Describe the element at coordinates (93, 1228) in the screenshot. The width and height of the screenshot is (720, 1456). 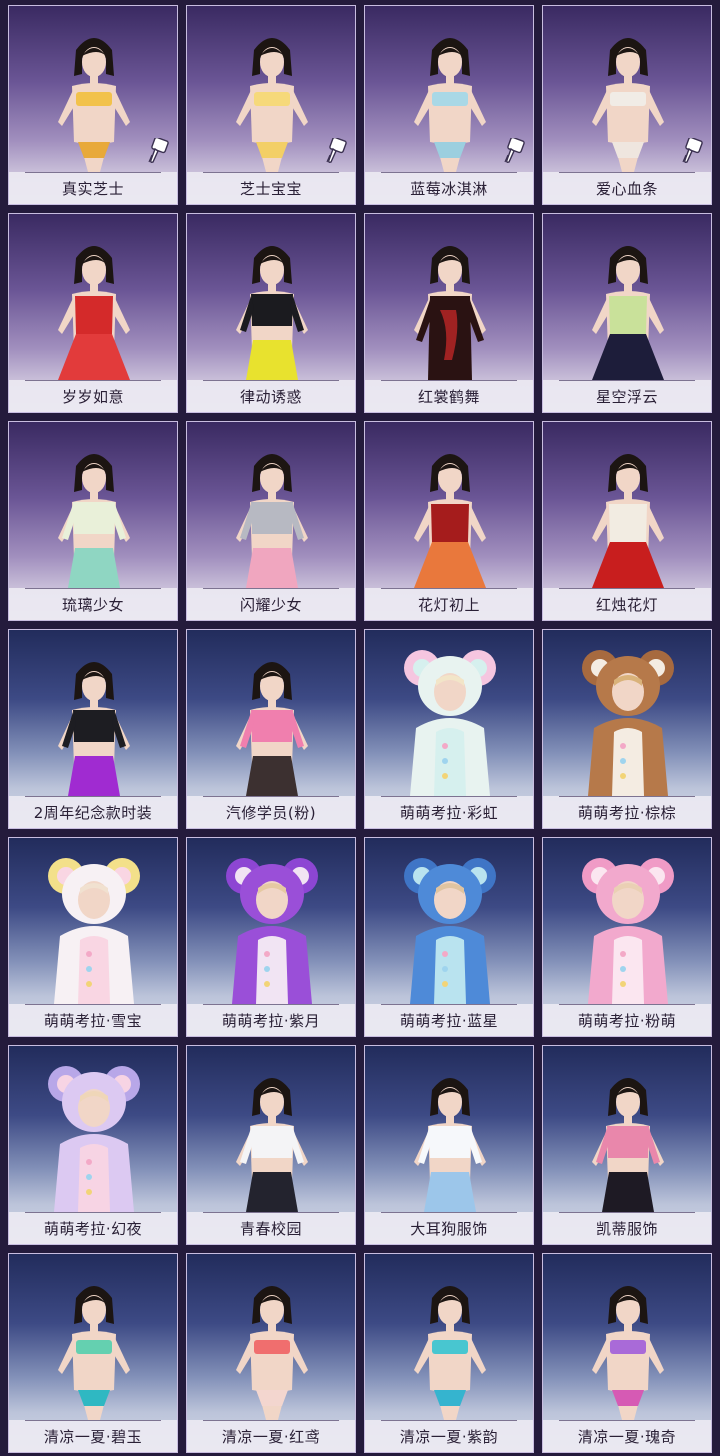
I see `costume-name: 萌萌考拉·幻夜` at that location.